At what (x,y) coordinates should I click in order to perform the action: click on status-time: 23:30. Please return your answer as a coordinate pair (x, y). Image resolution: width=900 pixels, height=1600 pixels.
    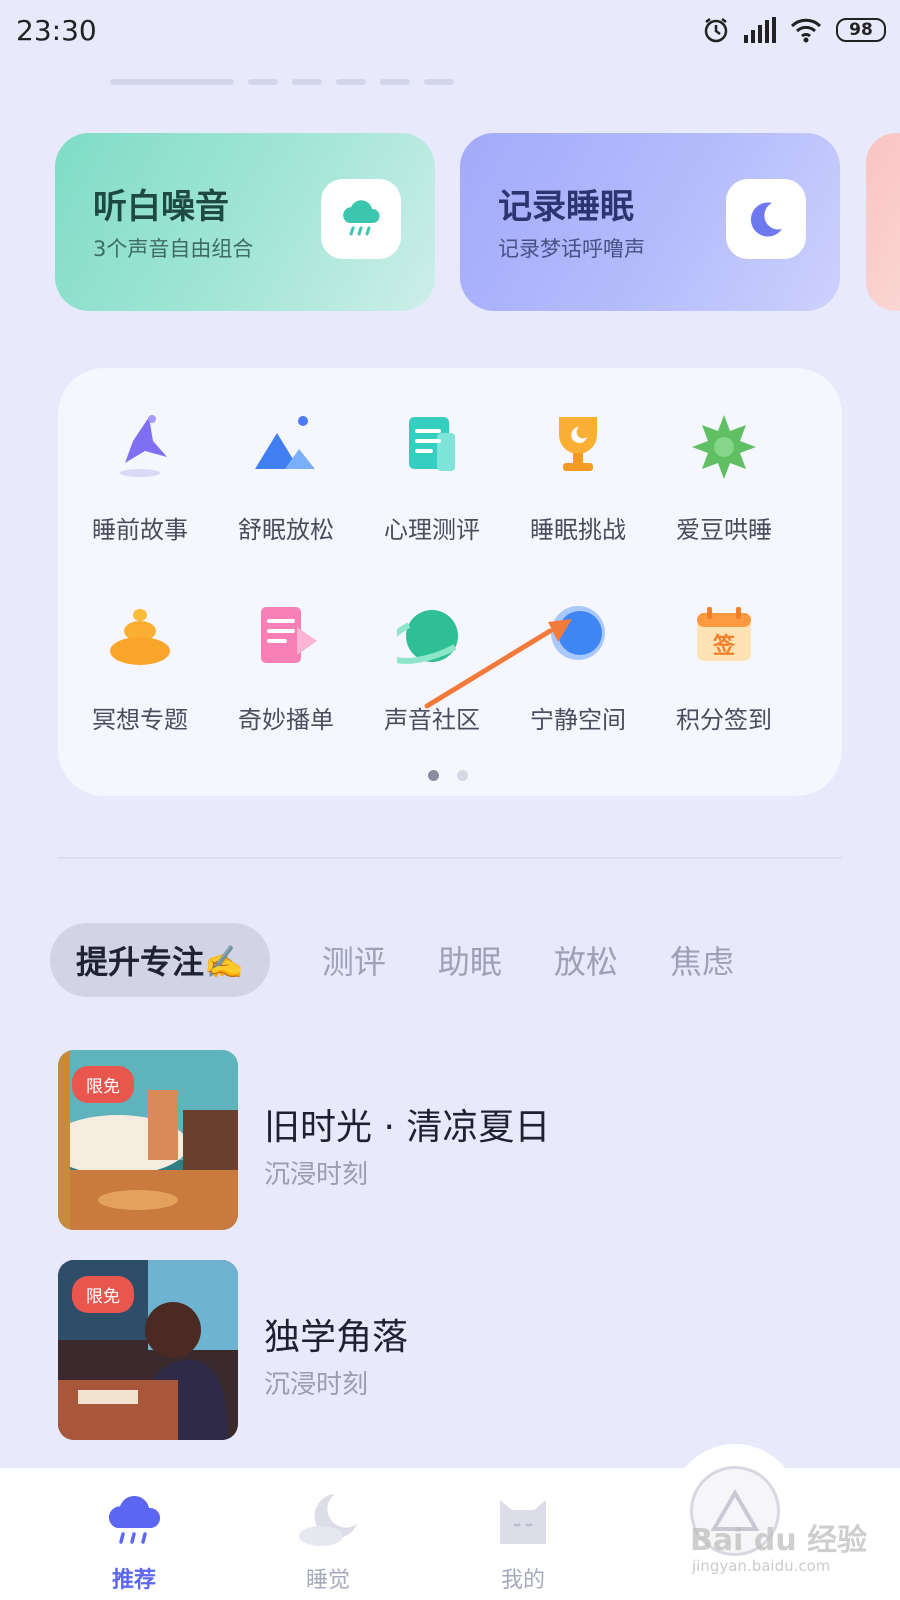
    Looking at the image, I should click on (56, 30).